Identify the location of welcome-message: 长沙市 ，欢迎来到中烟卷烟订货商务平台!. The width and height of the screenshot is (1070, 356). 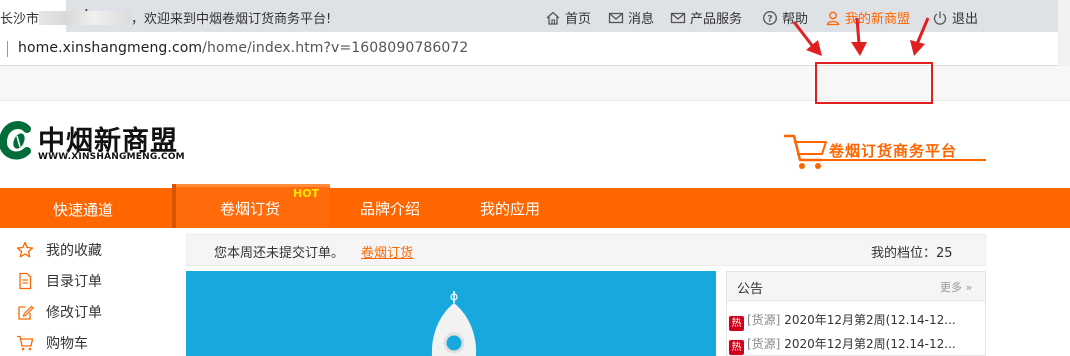
(165, 17).